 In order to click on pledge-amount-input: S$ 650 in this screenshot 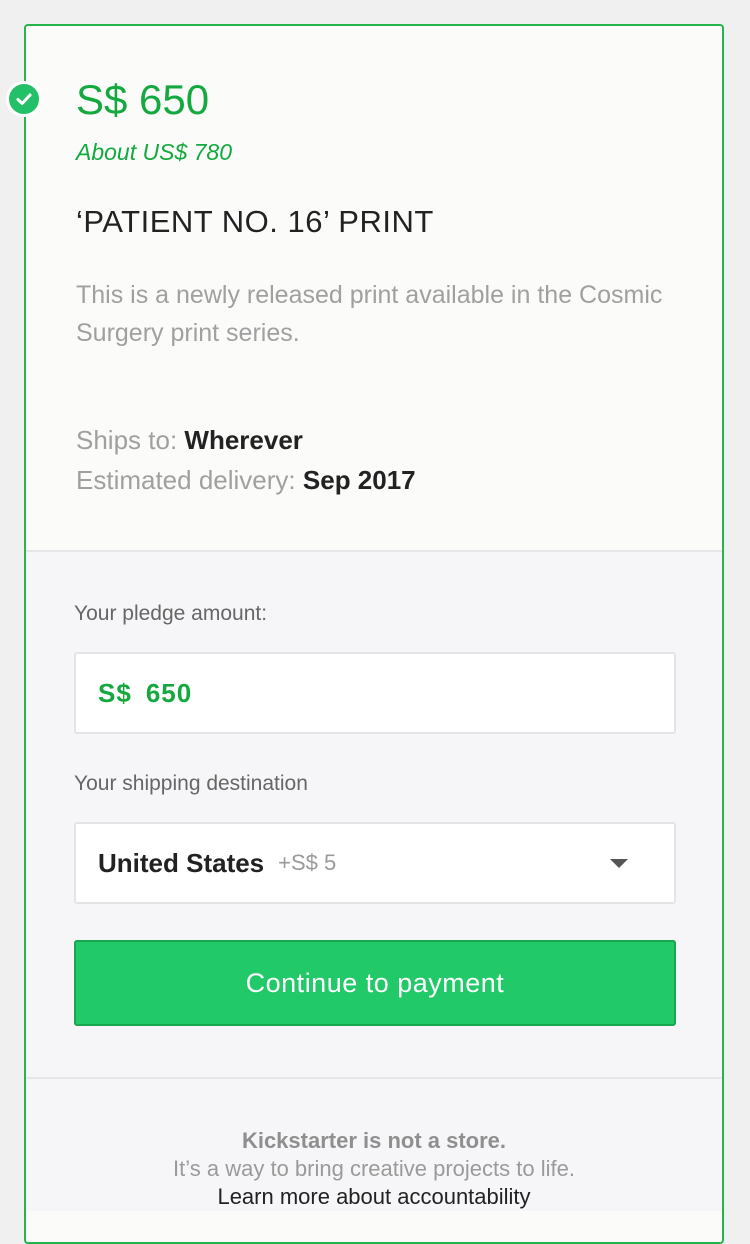, I will do `click(375, 693)`.